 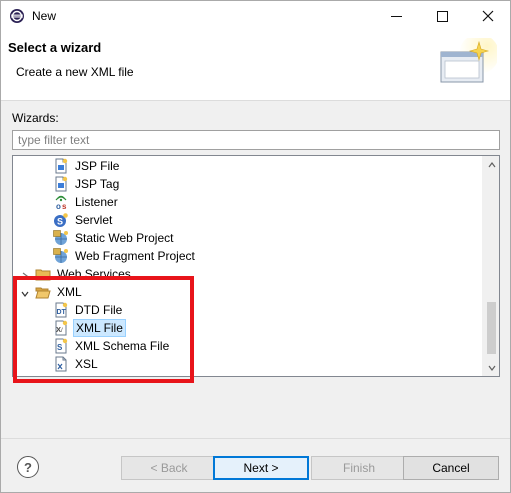 What do you see at coordinates (75, 72) in the screenshot?
I see `page-description: Create a new XML file` at bounding box center [75, 72].